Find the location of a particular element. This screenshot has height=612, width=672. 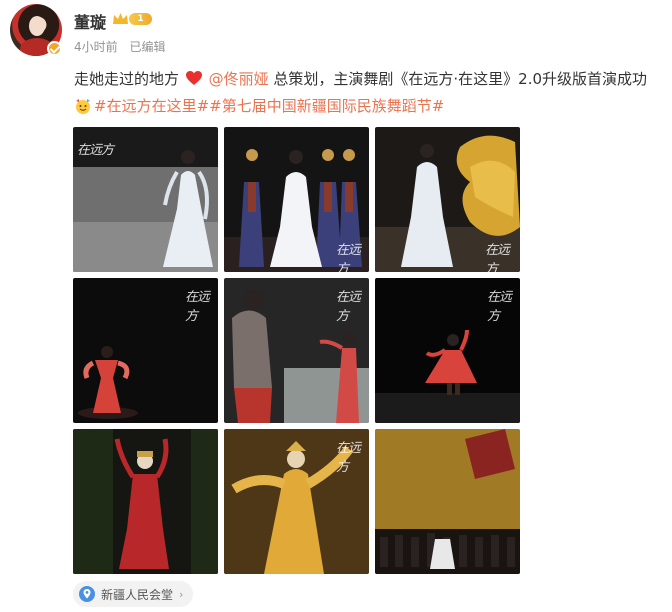

verified-badge-icon is located at coordinates (54, 48).